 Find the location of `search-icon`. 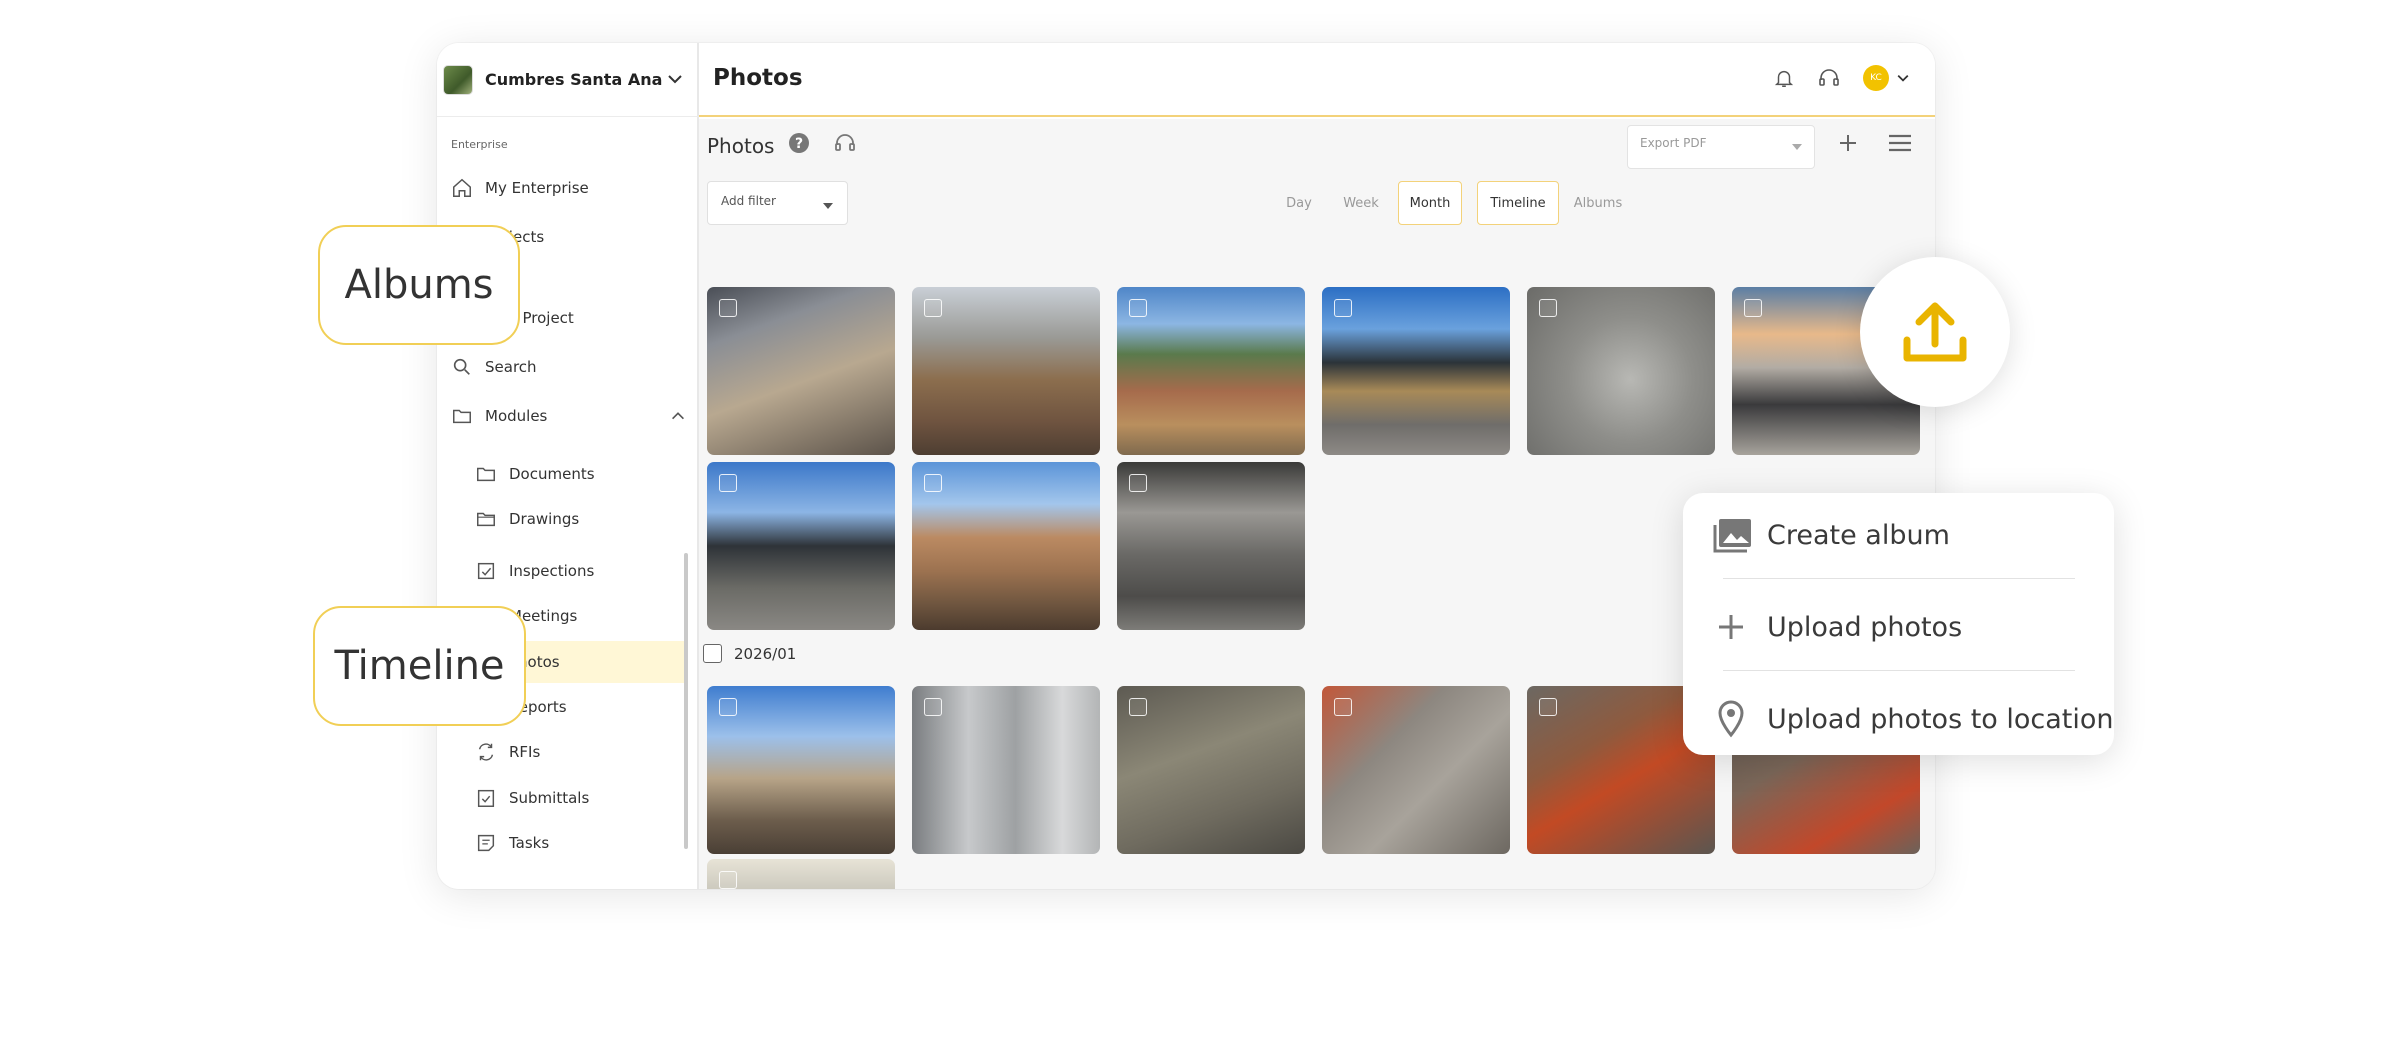

search-icon is located at coordinates (461, 366).